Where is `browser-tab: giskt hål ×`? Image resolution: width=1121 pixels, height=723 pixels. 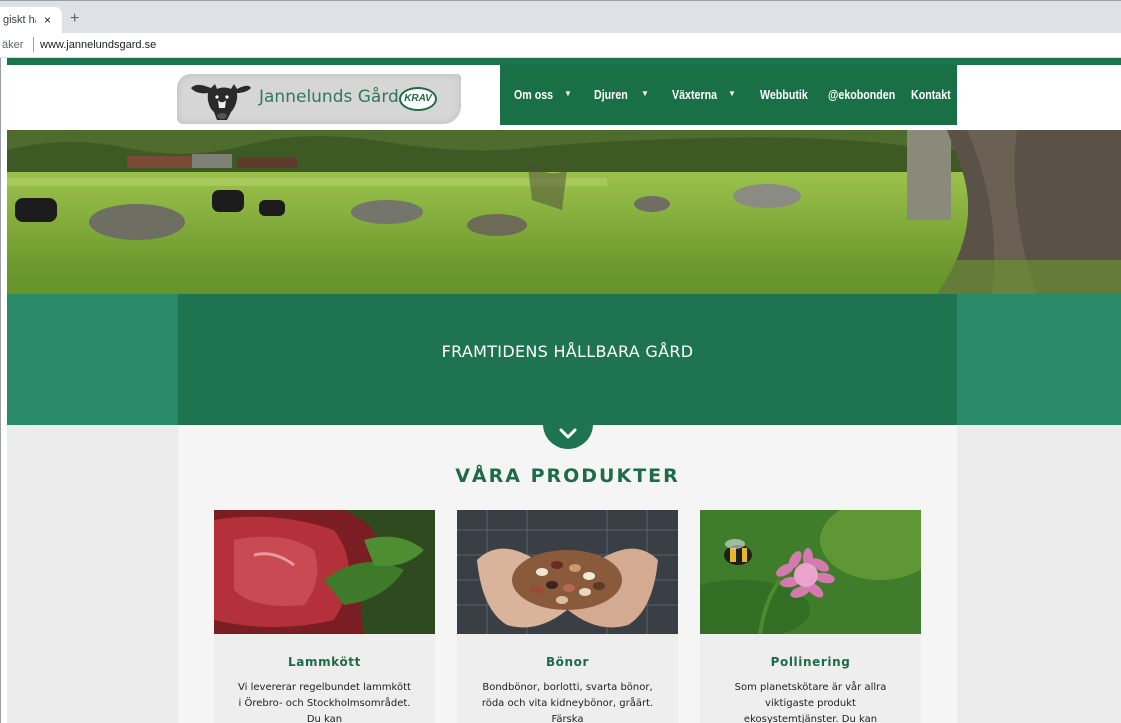 browser-tab: giskt hål × is located at coordinates (31, 20).